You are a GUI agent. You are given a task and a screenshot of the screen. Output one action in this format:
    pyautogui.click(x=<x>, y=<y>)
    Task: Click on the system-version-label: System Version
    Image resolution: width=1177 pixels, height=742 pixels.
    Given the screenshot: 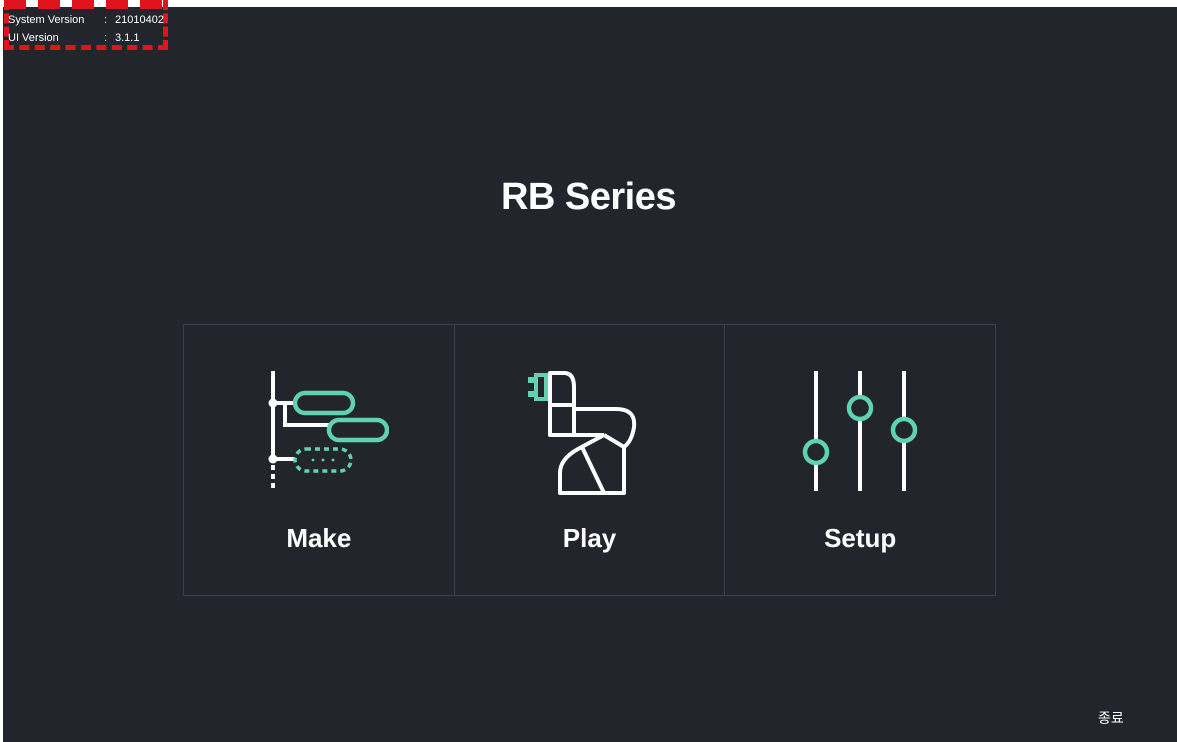 What is the action you would take?
    pyautogui.click(x=46, y=20)
    